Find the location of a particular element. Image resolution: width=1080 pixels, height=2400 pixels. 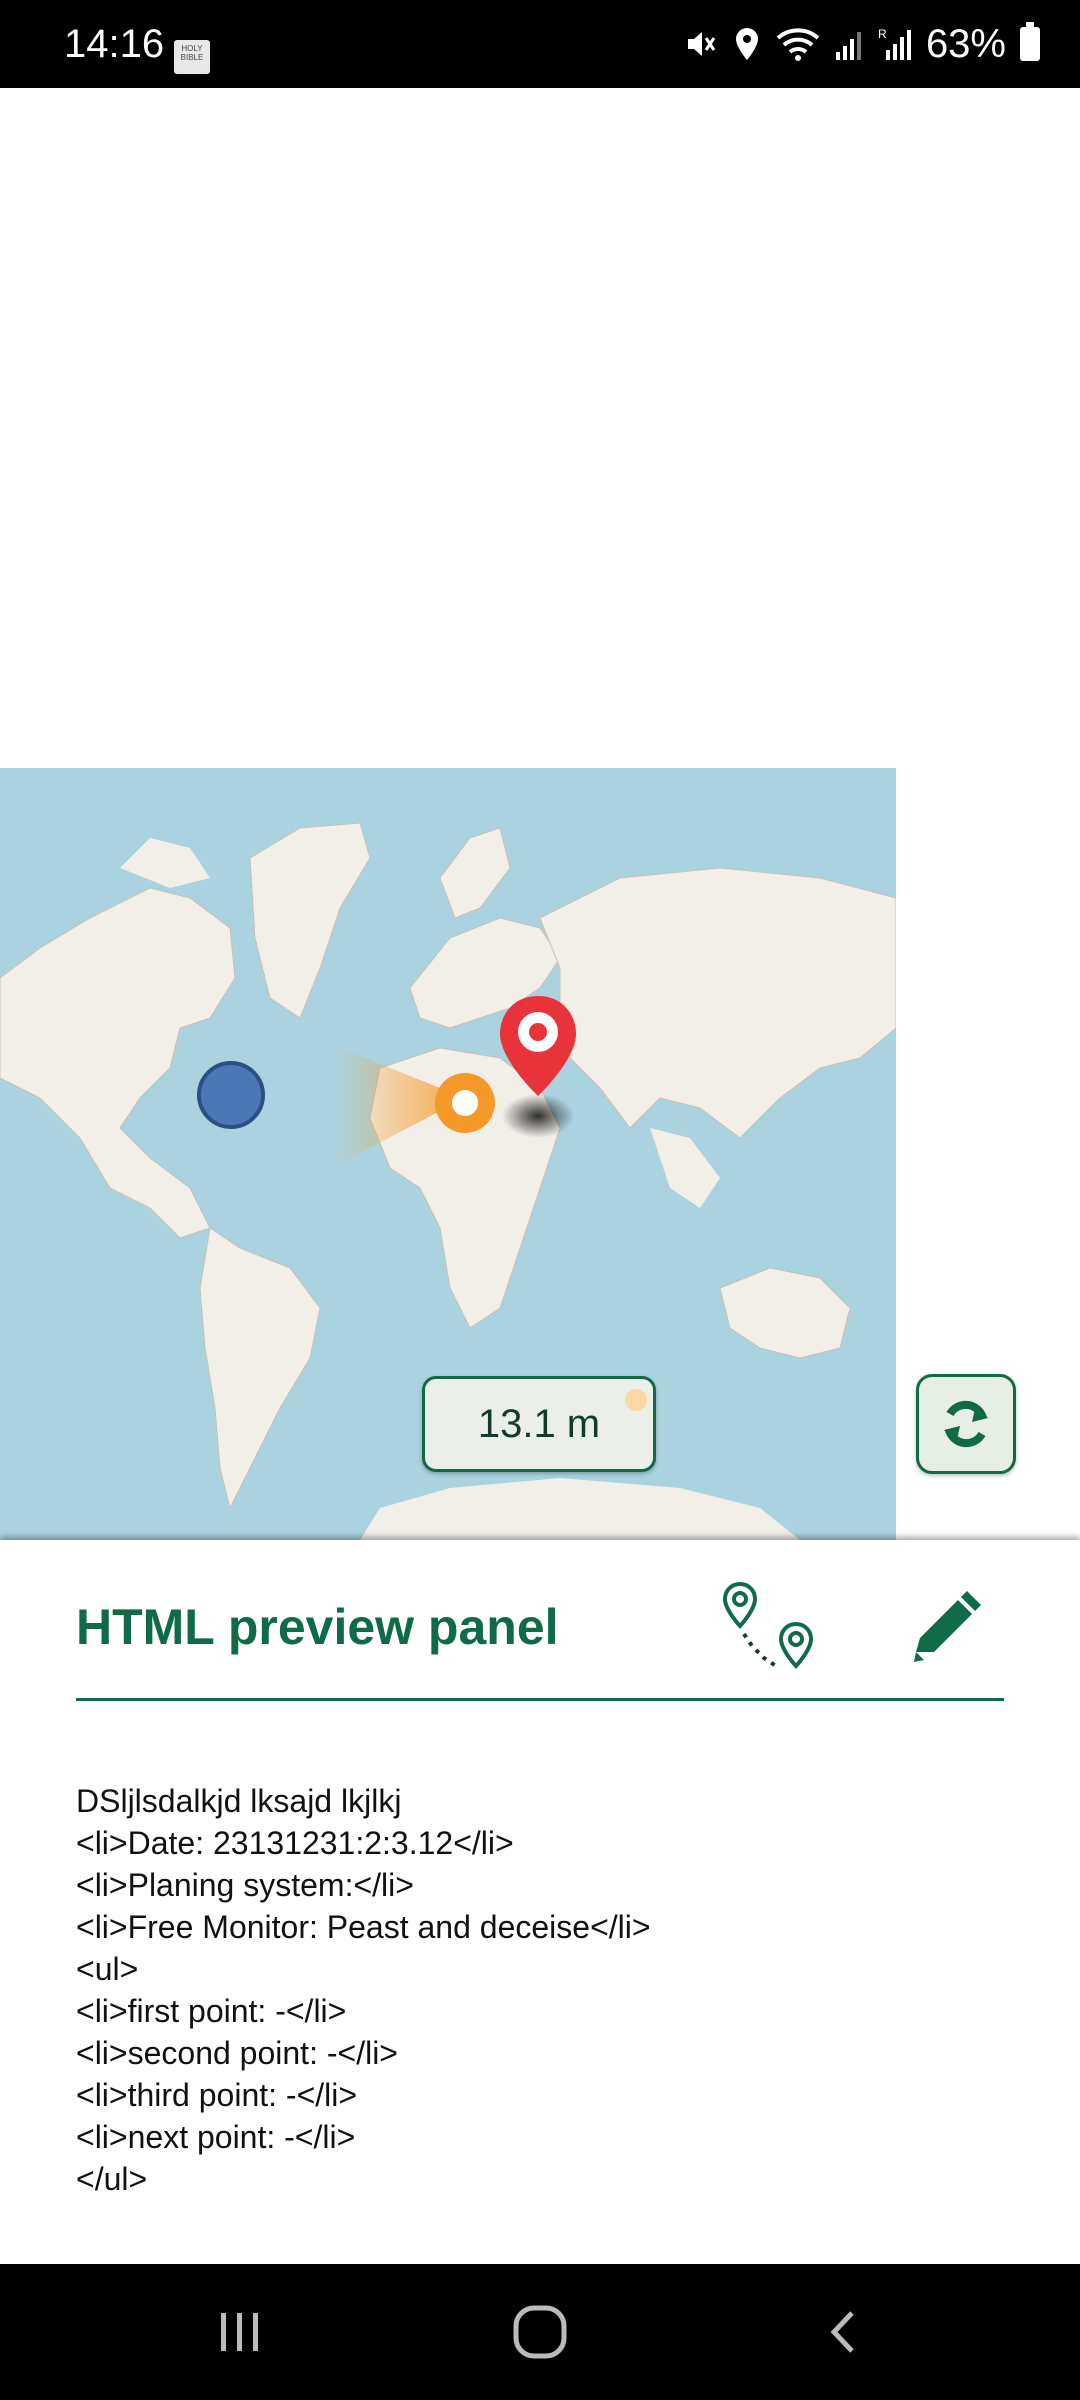

mute-icon is located at coordinates (701, 44).